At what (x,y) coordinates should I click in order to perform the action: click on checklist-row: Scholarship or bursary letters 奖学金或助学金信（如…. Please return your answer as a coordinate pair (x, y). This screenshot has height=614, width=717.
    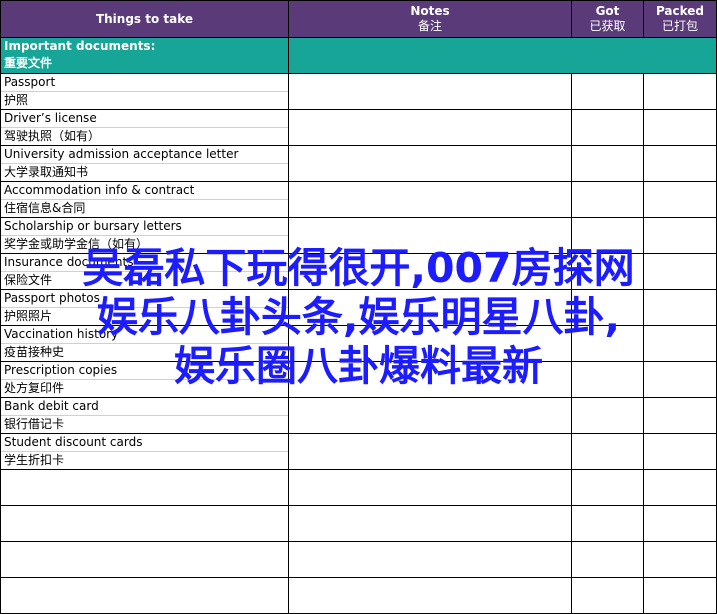
    Looking at the image, I should click on (358, 235).